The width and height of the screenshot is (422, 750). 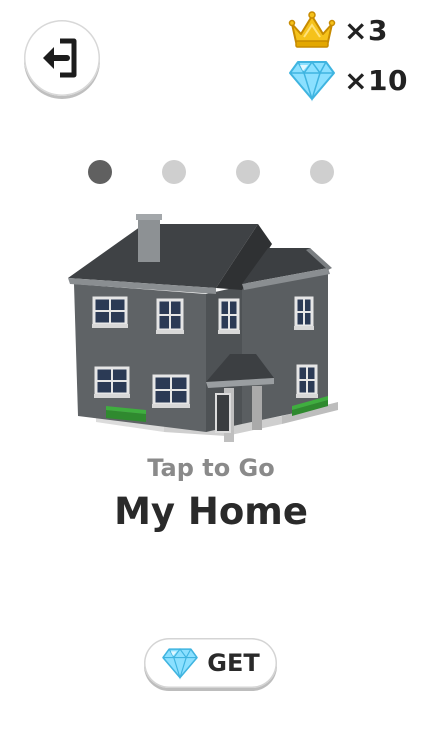 I want to click on exit-door-icon, so click(x=60, y=58).